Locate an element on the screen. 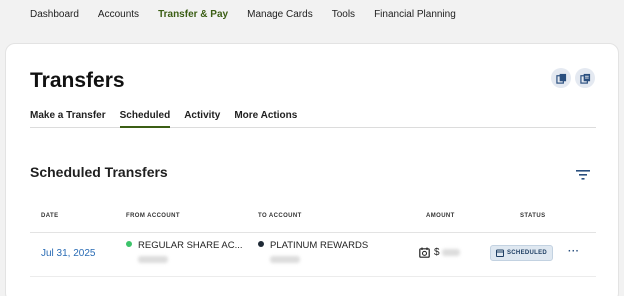  transfer-date-link: Jul 31, 2025 is located at coordinates (68, 253).